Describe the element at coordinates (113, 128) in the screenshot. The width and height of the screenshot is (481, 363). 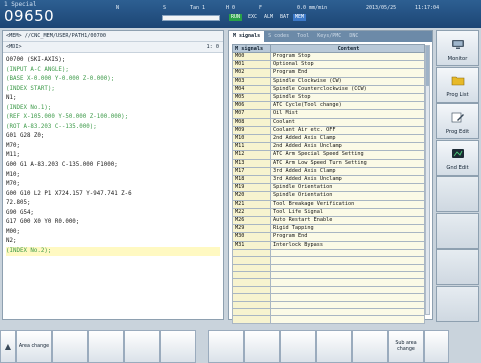
I see `program-line: (ROT A-83.203 C--135.000);` at that location.